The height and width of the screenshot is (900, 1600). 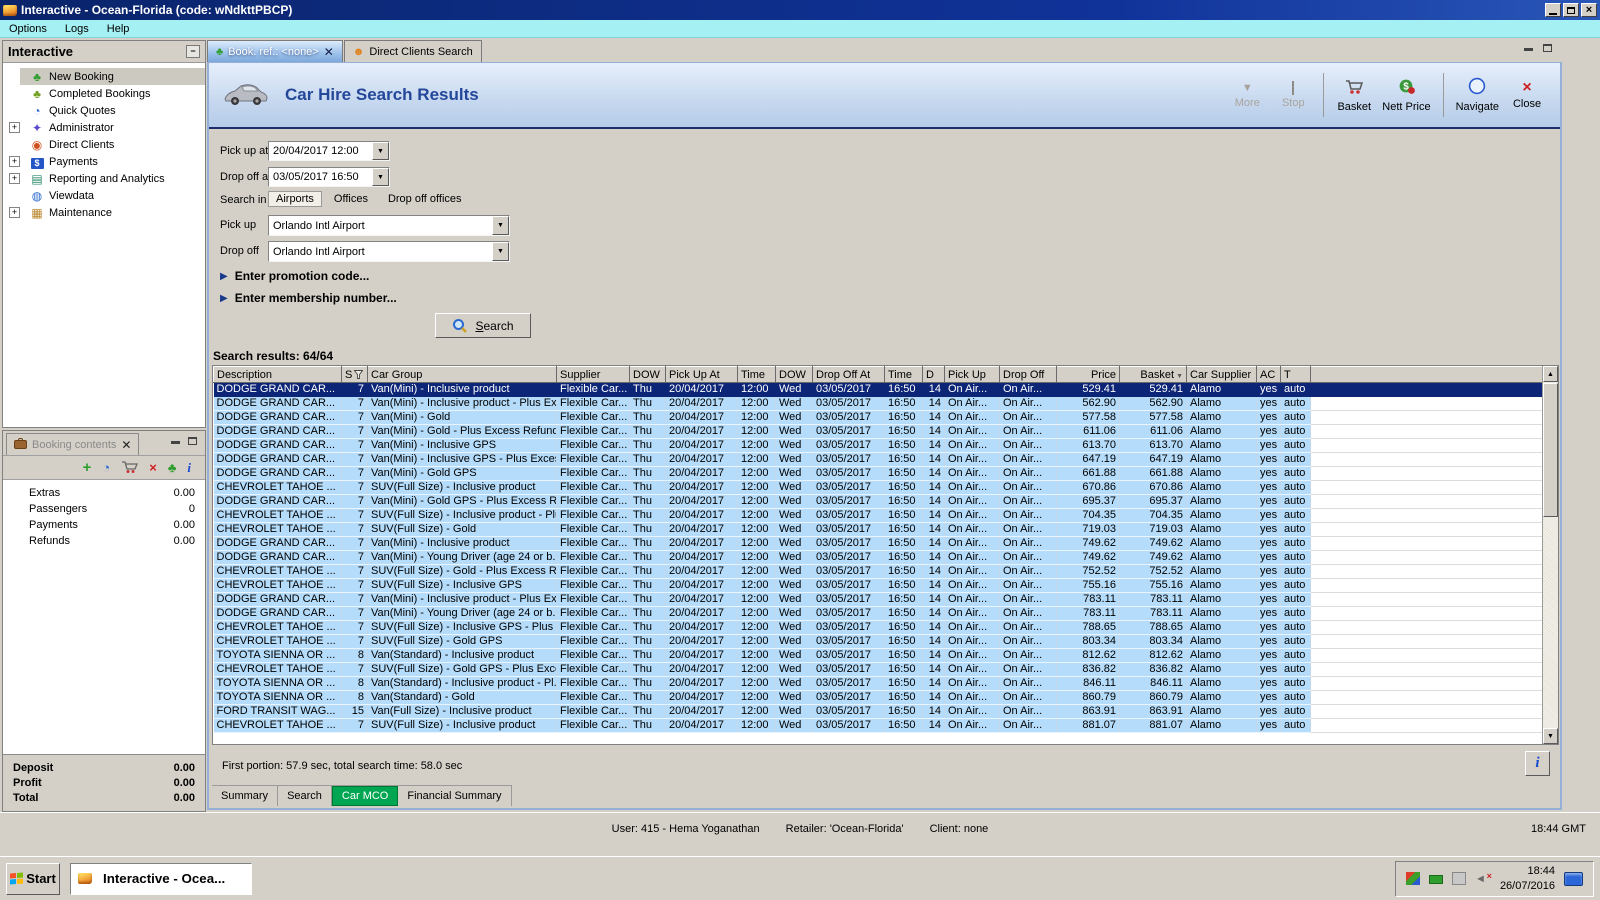 I want to click on scrollbar-thumb, so click(x=1550, y=450).